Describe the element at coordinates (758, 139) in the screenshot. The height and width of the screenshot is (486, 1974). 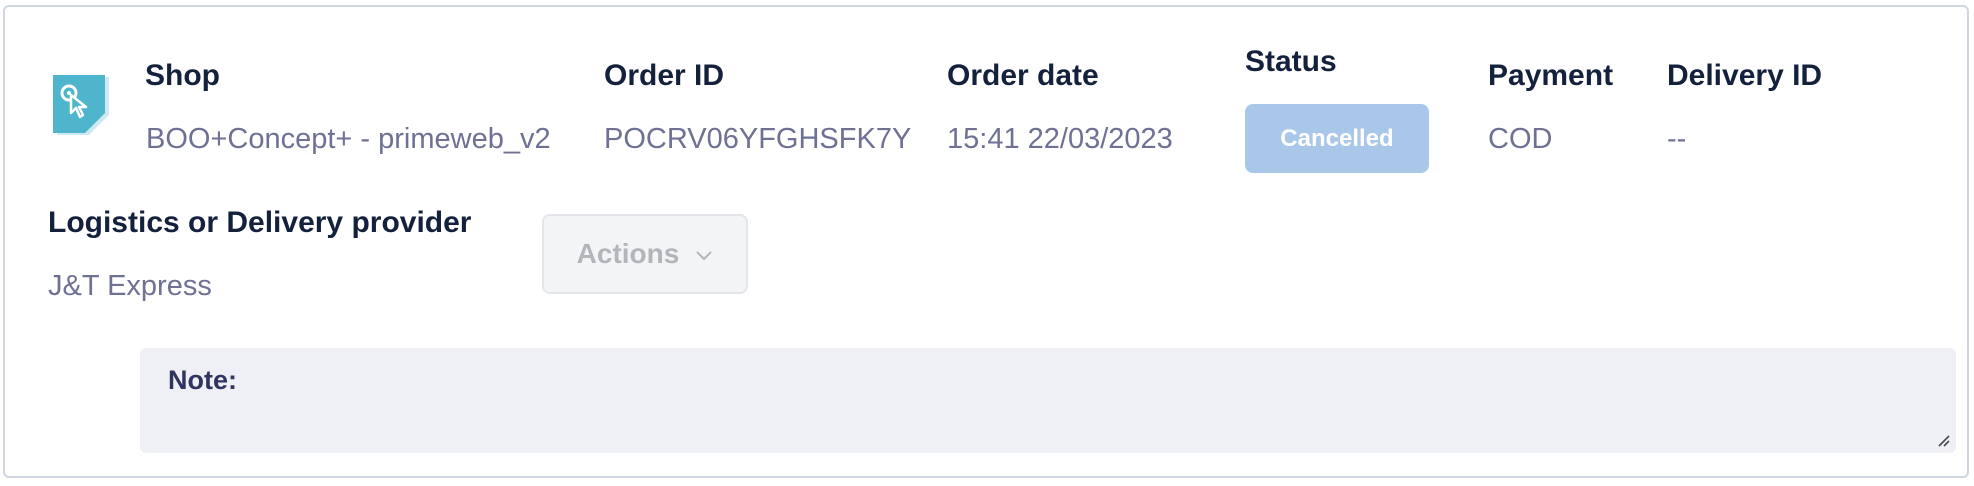
I see `order-id-value: POCRV06YFGHSFK7Y` at that location.